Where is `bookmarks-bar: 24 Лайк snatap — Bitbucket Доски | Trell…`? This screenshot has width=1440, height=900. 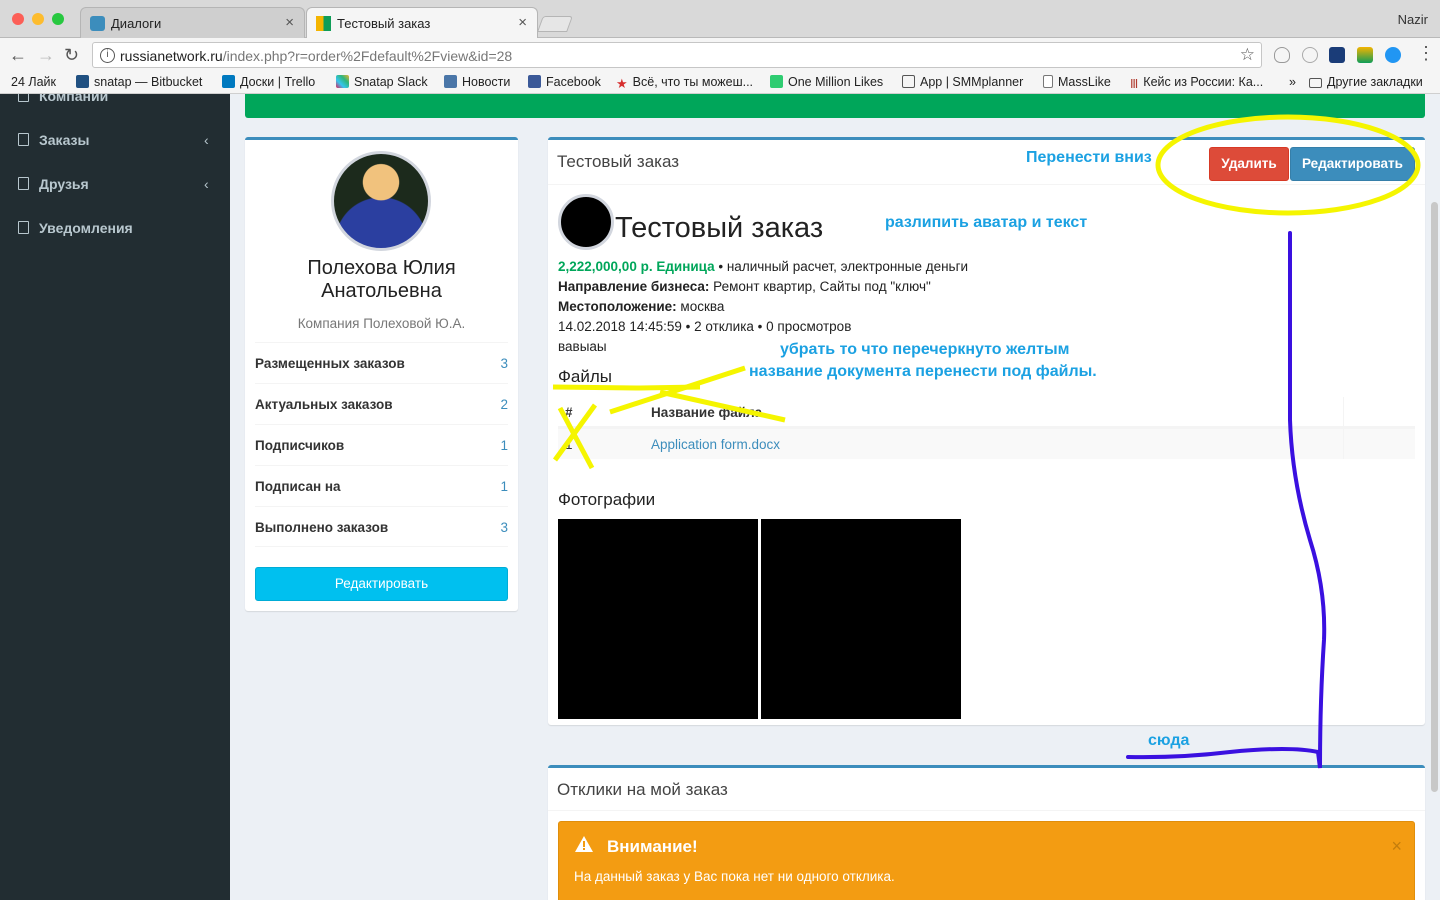 bookmarks-bar: 24 Лайк snatap — Bitbucket Доски | Trell… is located at coordinates (720, 83).